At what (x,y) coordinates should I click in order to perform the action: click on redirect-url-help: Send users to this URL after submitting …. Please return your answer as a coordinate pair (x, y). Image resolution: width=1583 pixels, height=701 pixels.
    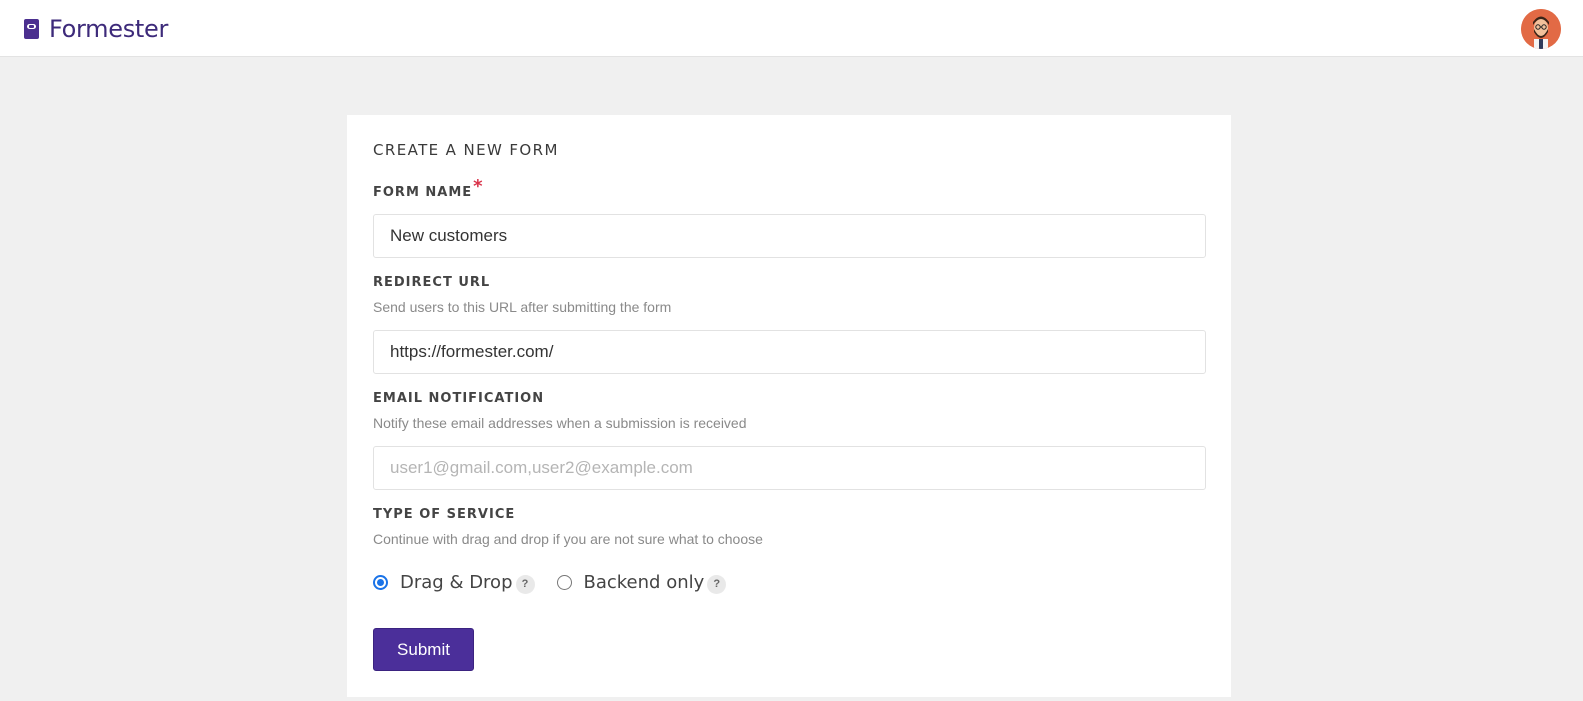
    Looking at the image, I should click on (522, 307).